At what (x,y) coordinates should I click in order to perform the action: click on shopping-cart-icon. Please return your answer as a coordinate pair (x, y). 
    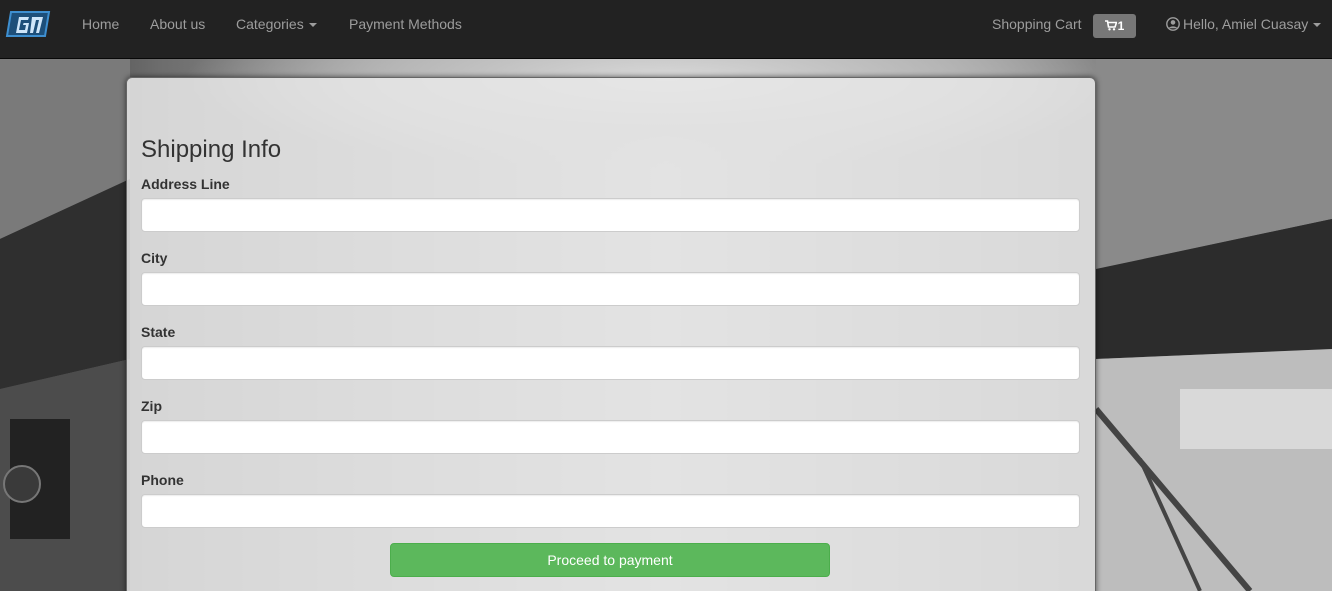
    Looking at the image, I should click on (1111, 25).